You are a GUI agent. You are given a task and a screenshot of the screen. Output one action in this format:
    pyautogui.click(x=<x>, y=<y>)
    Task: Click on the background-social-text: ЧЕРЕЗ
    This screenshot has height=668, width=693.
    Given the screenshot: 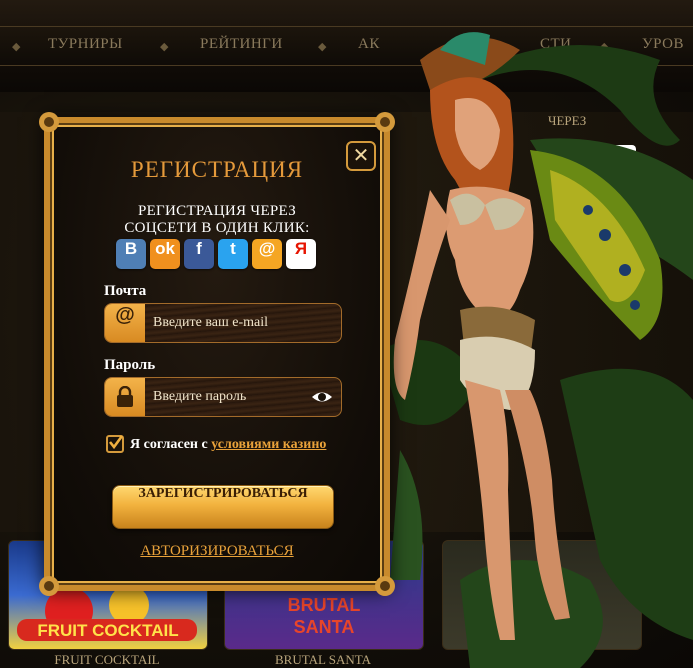 What is the action you would take?
    pyautogui.click(x=567, y=120)
    